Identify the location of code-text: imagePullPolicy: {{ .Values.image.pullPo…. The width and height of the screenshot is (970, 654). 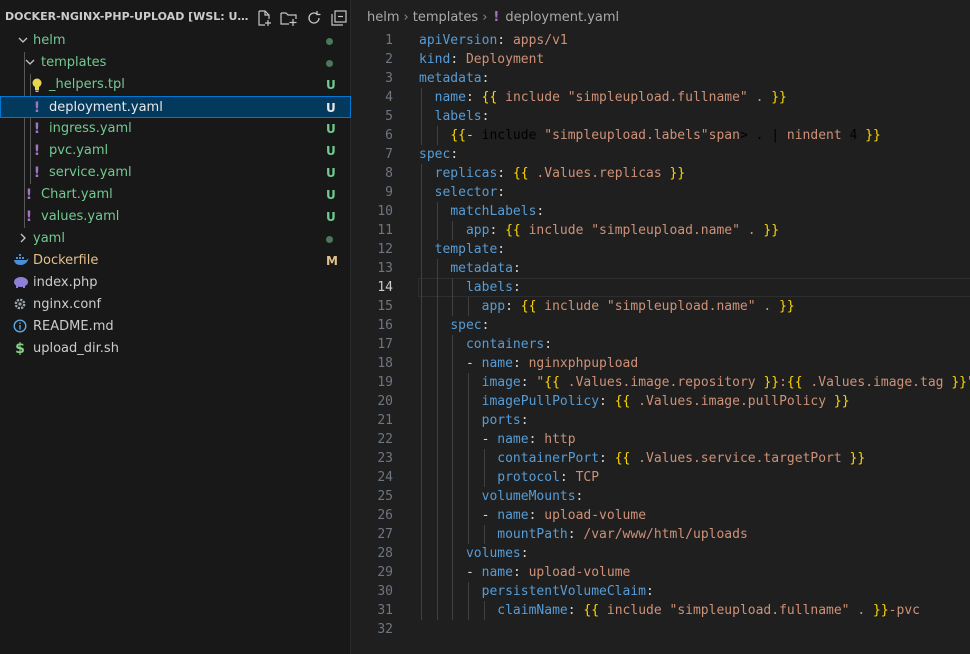
(665, 401).